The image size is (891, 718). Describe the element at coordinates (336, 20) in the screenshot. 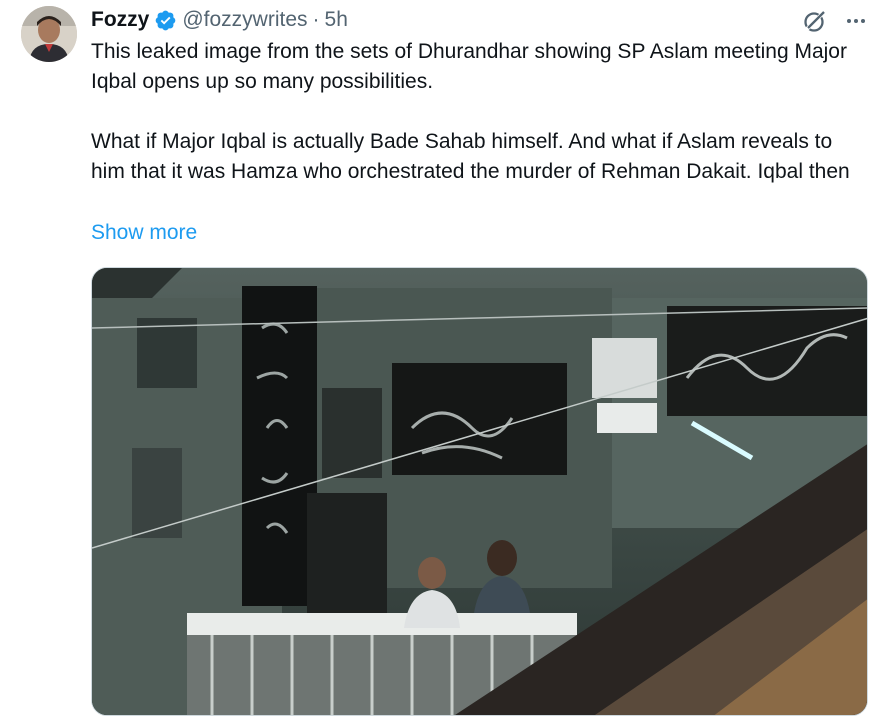

I see `timestamp: 5h` at that location.